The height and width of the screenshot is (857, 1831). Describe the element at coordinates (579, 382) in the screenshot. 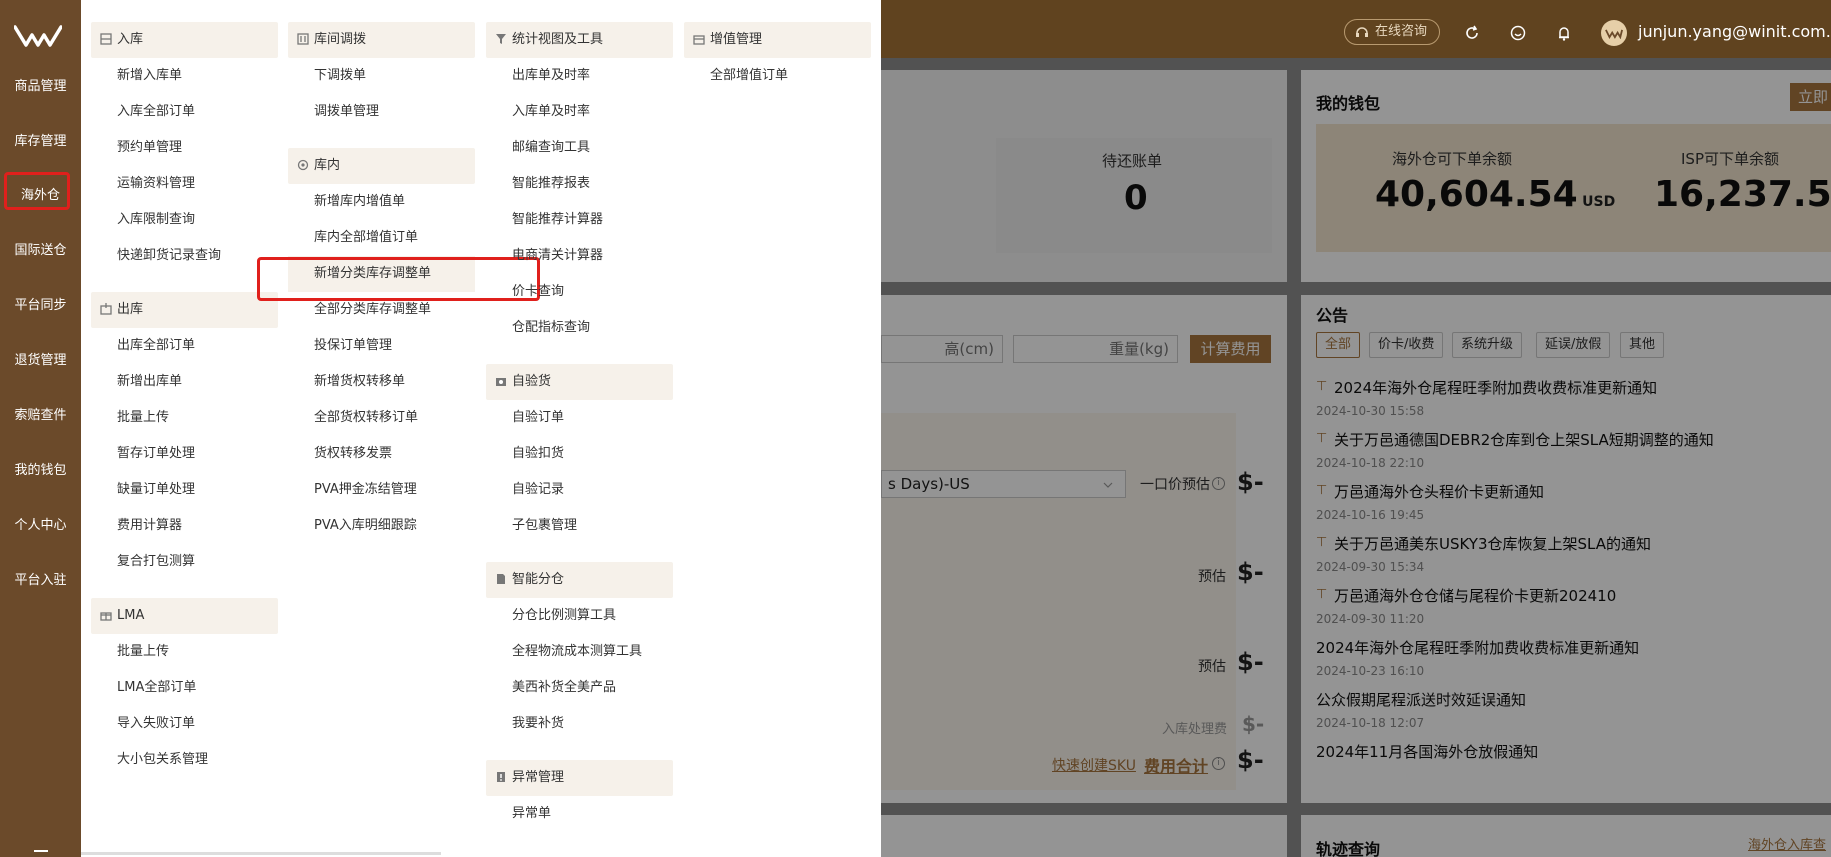

I see `menu-group-selfinspect: 自验货` at that location.